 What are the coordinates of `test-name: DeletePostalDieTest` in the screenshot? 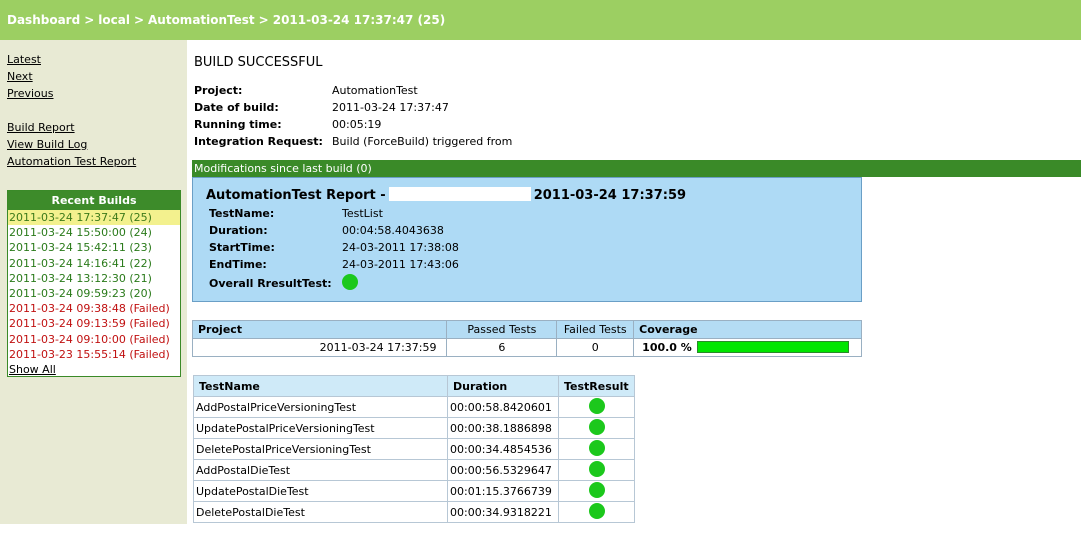 It's located at (320, 512).